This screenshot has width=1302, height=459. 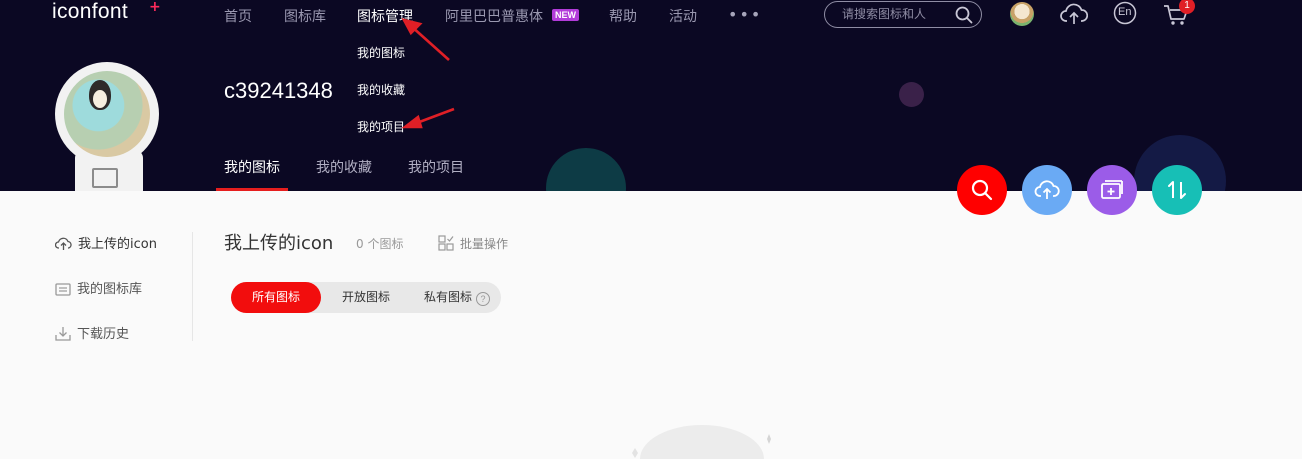 I want to click on filter-private-icons: 私有图标?, so click(x=457, y=297).